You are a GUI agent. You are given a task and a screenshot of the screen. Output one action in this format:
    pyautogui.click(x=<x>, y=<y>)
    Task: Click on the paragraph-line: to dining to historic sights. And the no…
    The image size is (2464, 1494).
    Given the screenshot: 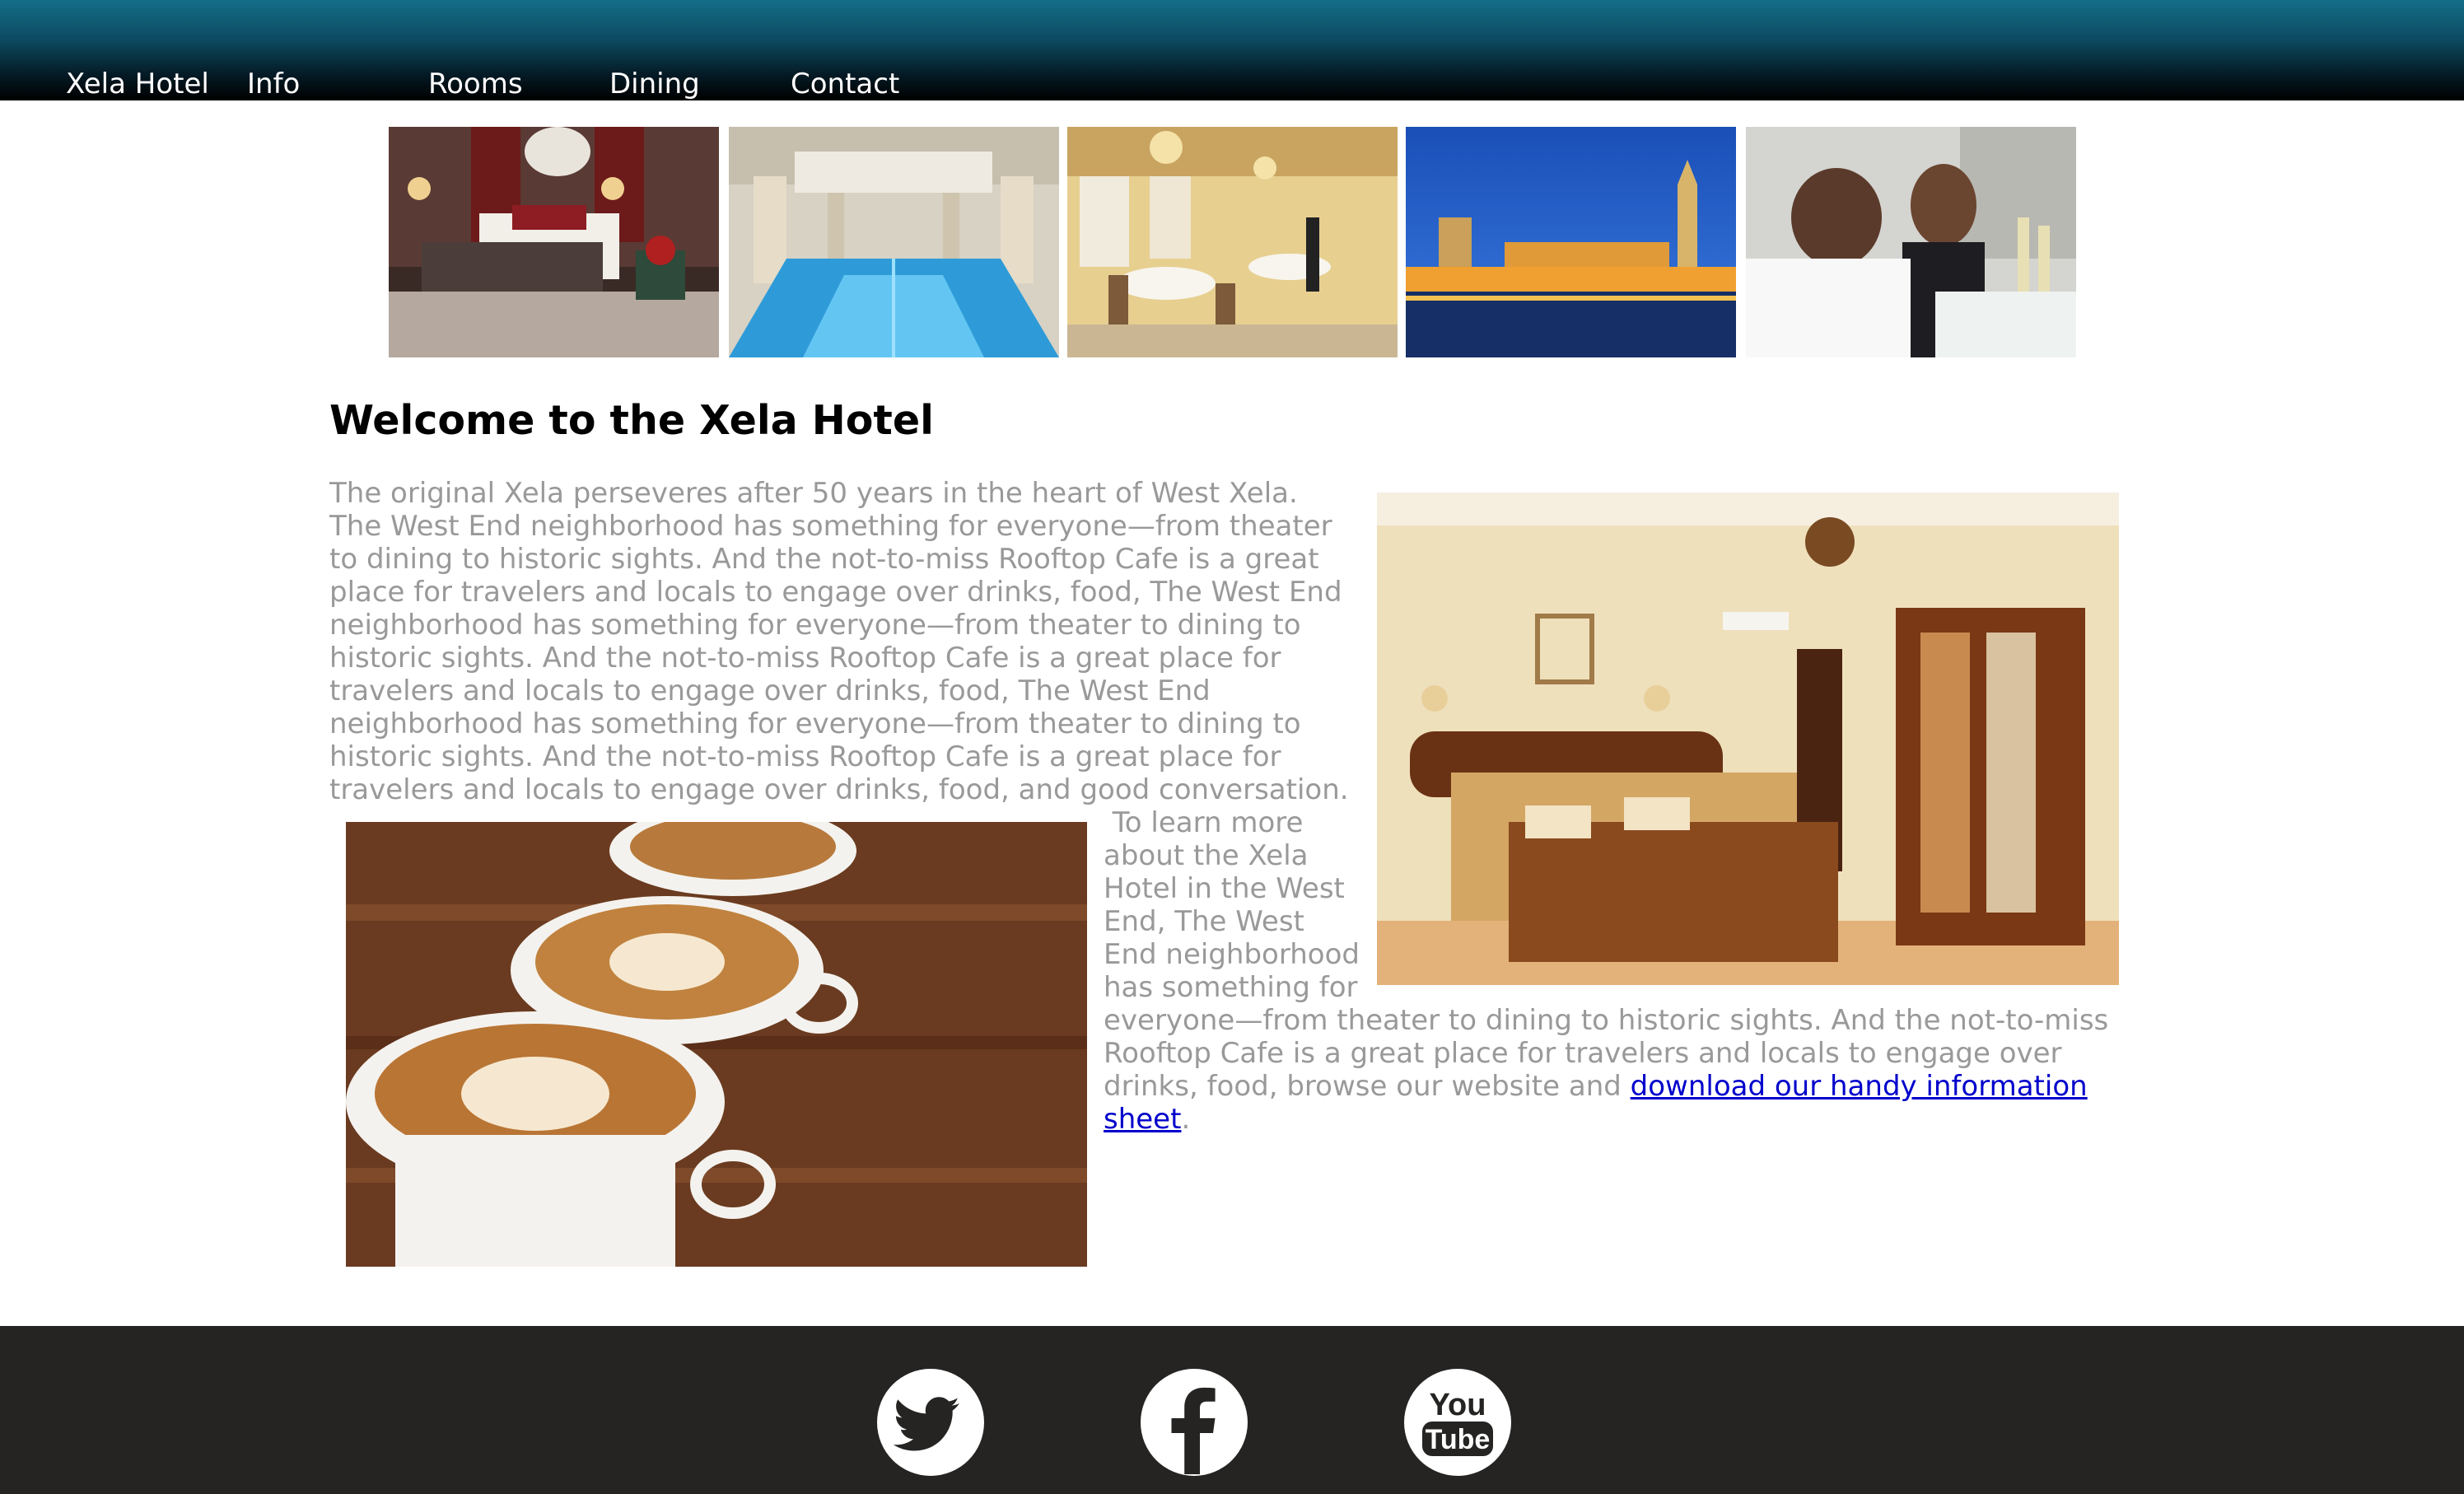 What is the action you would take?
    pyautogui.click(x=824, y=559)
    